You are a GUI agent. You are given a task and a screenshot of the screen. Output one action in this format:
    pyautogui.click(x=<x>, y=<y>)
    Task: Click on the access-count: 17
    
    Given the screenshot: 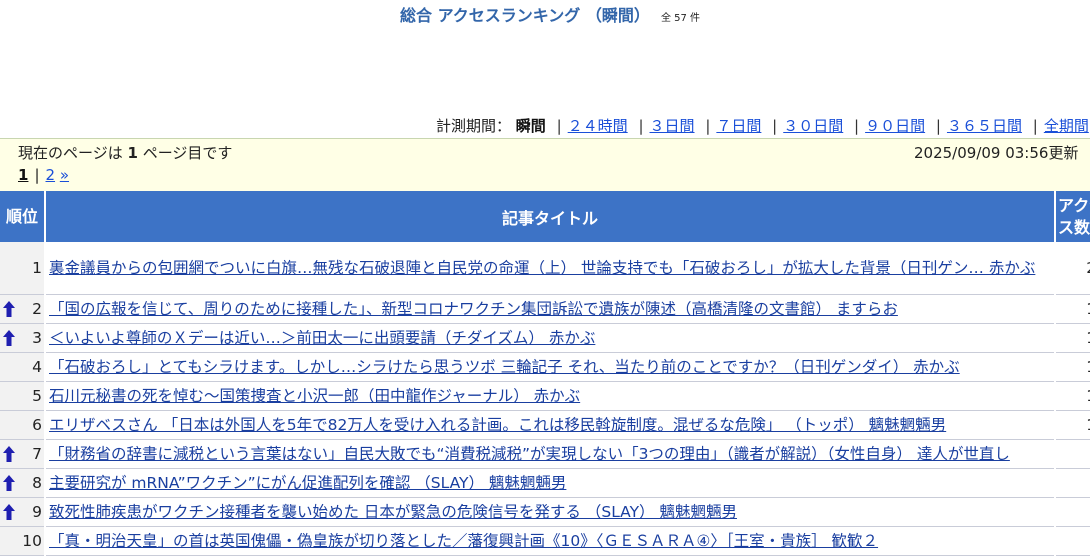 What is the action you would take?
    pyautogui.click(x=1072, y=309)
    